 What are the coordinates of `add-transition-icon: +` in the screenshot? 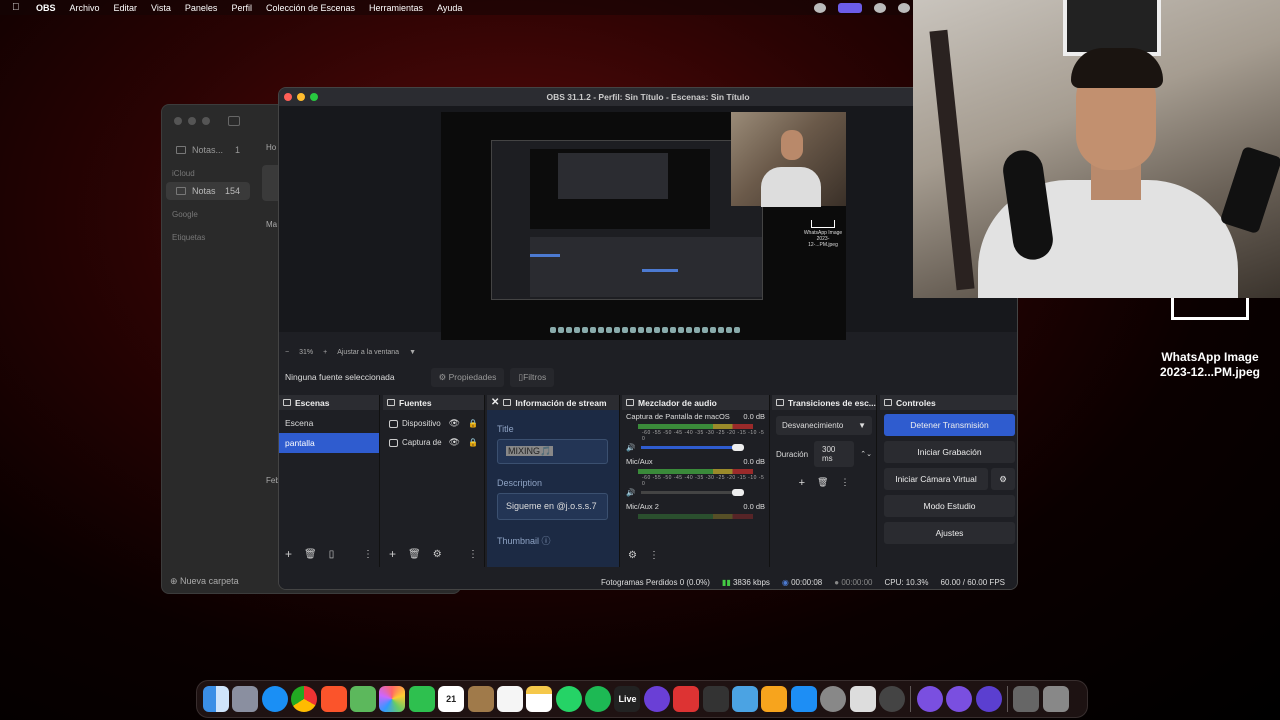 It's located at (802, 483).